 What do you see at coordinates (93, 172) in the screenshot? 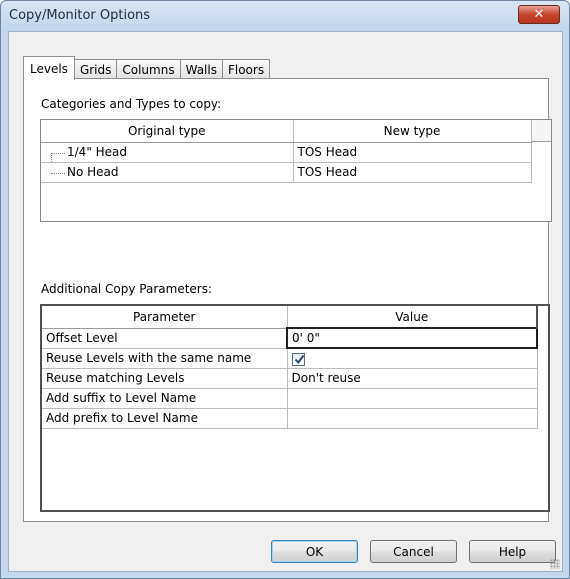
I see `original-type-value: No Head` at bounding box center [93, 172].